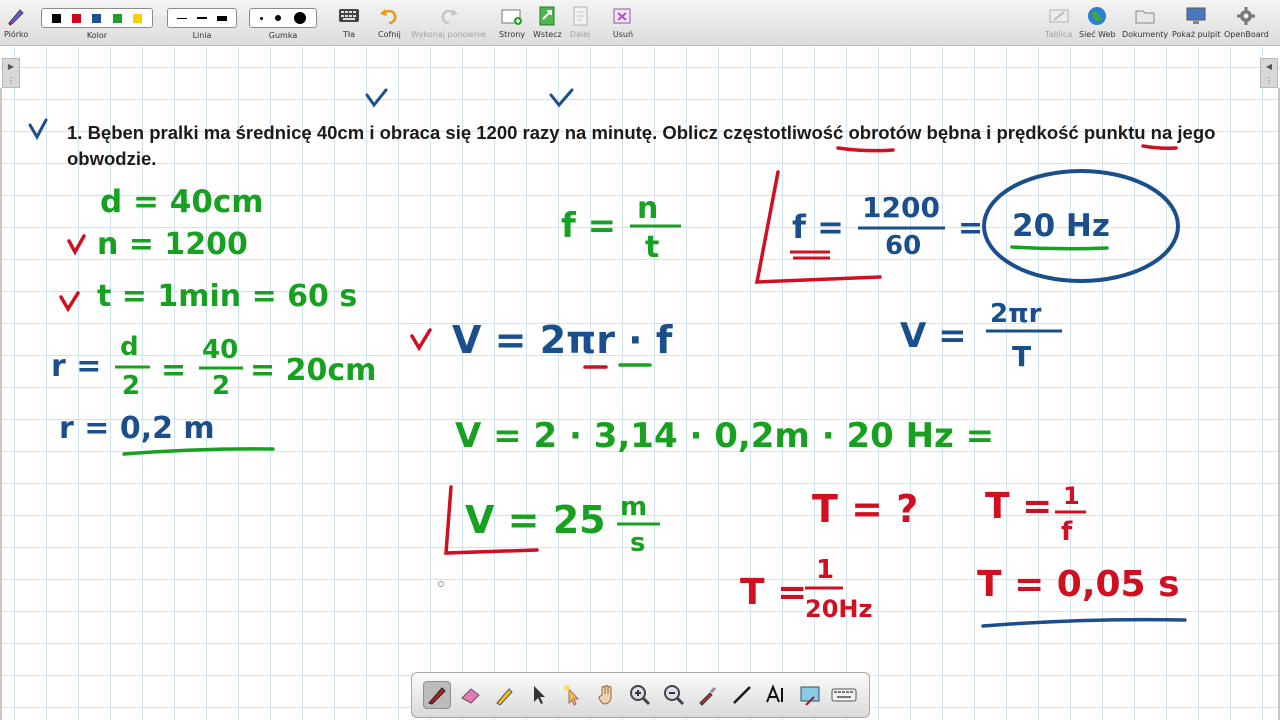 This screenshot has height=720, width=1280. I want to click on pipette-tool, so click(708, 695).